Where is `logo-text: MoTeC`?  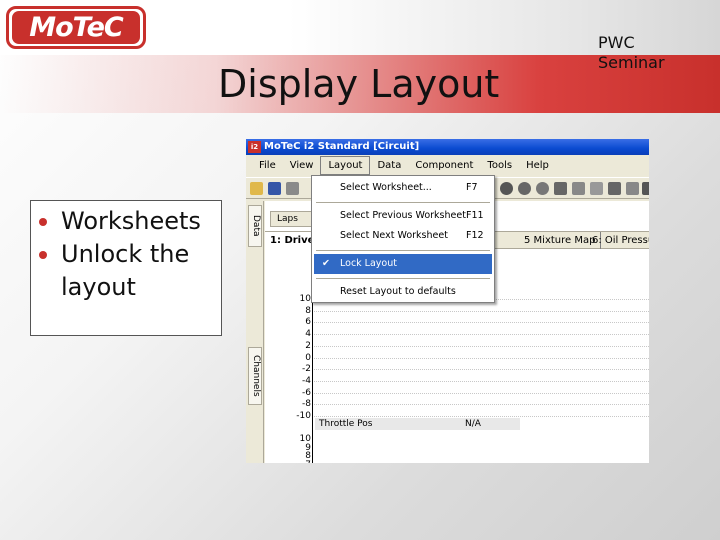 logo-text: MoTeC is located at coordinates (76, 27).